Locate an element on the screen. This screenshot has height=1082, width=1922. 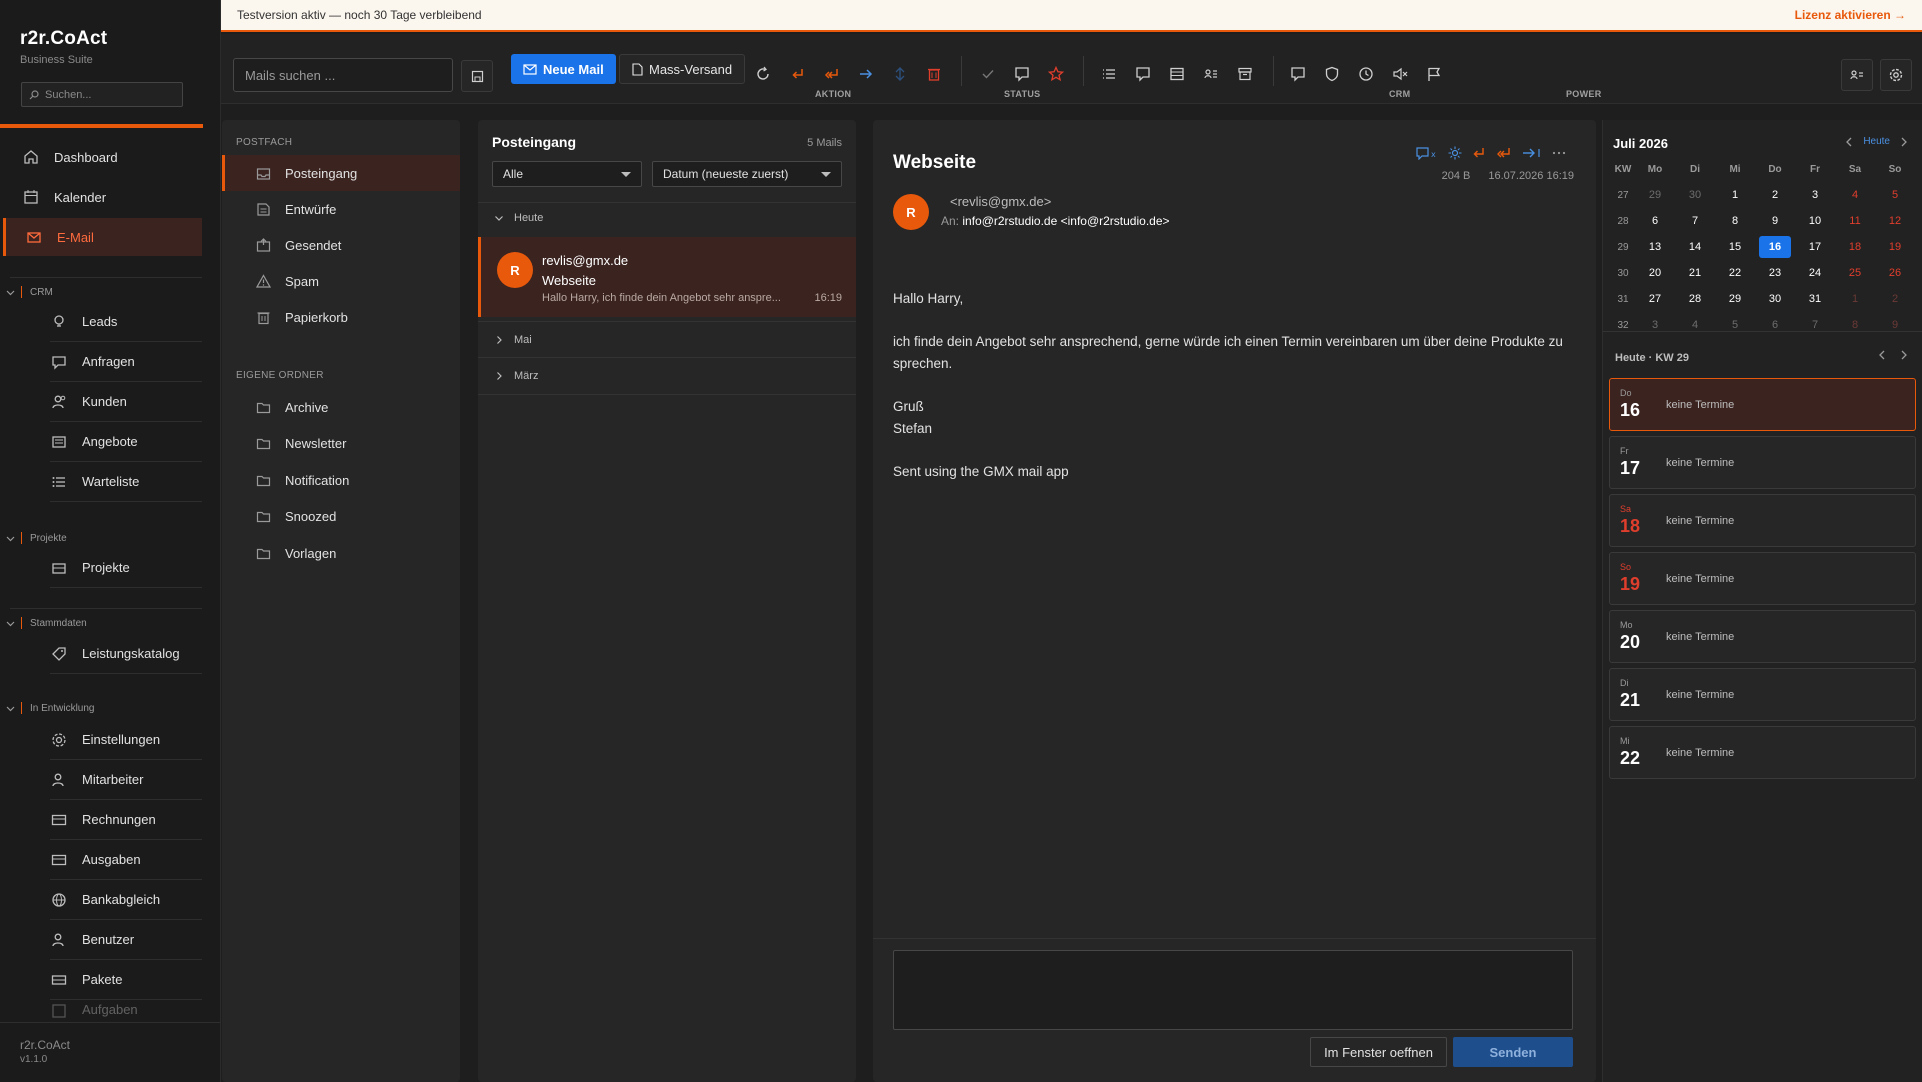
agenda-day-card: So 19 keine Termine is located at coordinates (1762, 578).